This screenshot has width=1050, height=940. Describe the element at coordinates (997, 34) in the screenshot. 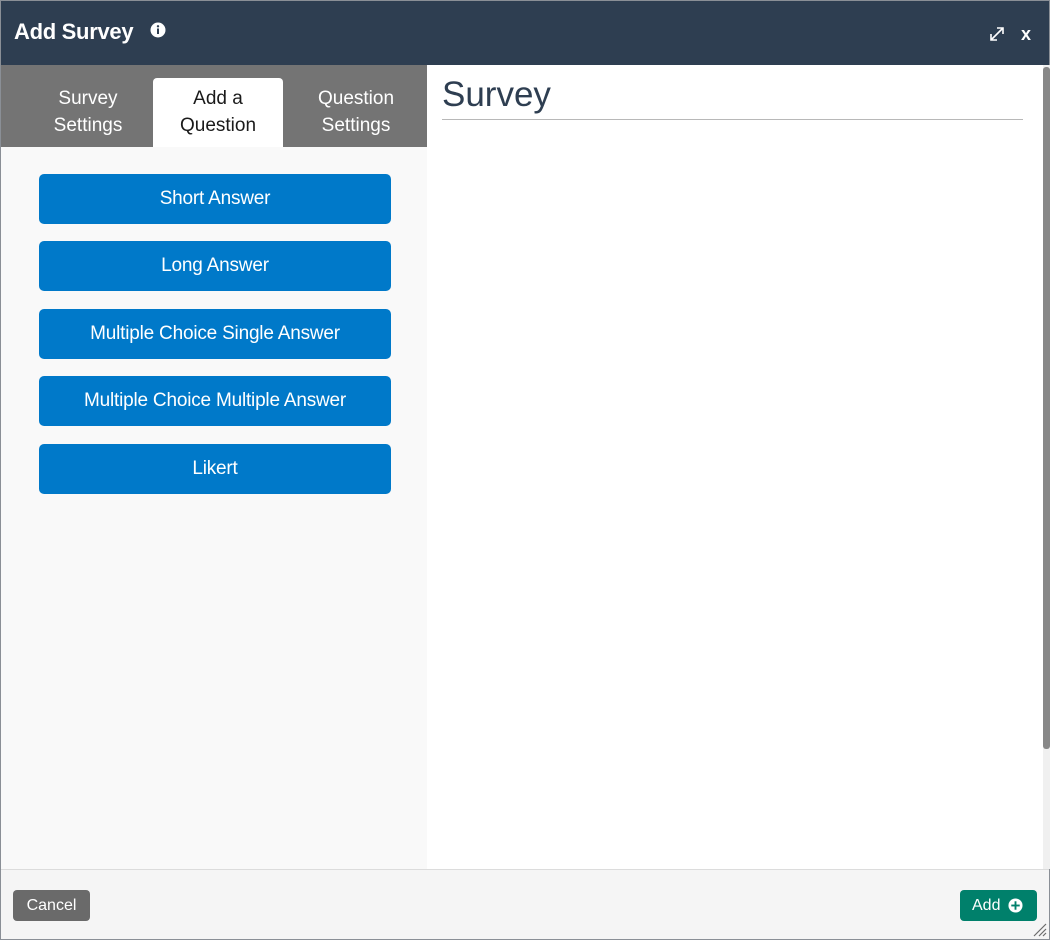

I see `expand-icon` at that location.